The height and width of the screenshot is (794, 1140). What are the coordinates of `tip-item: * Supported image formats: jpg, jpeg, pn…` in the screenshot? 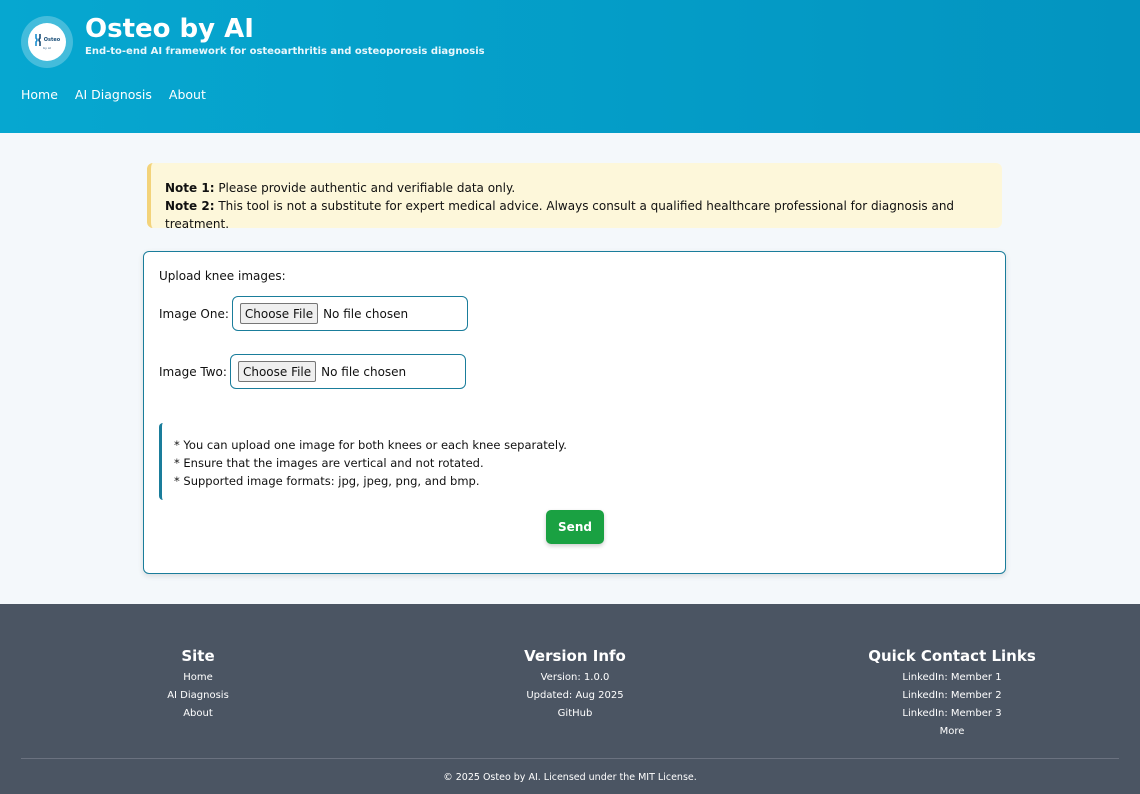 It's located at (327, 481).